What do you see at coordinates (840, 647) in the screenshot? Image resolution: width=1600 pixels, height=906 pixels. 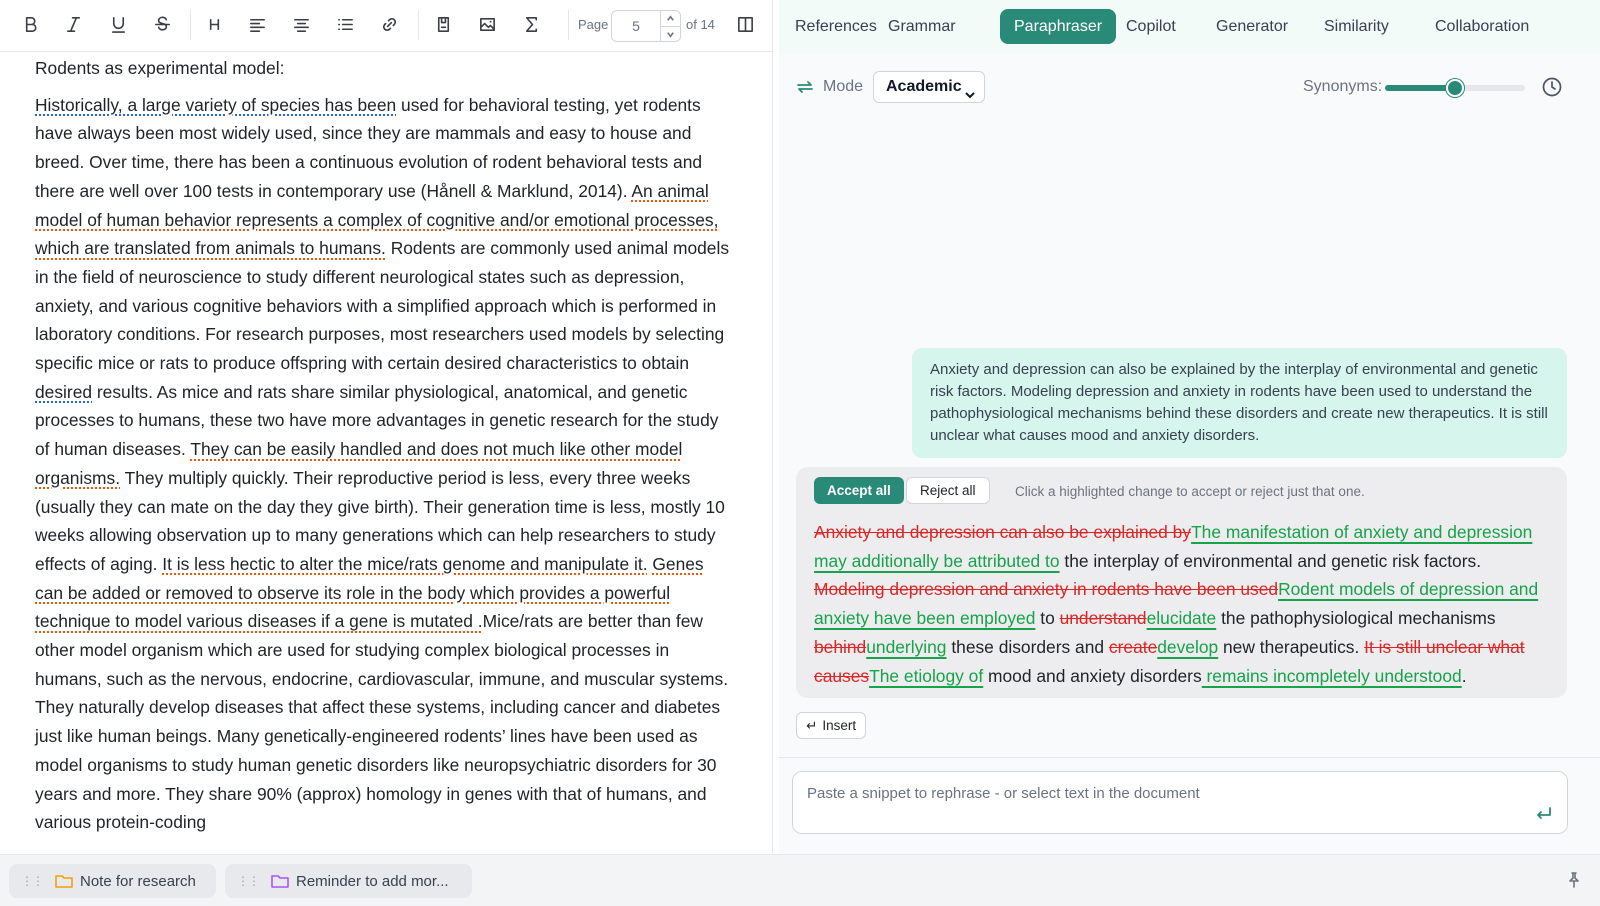 I see `deleted-change: behind` at bounding box center [840, 647].